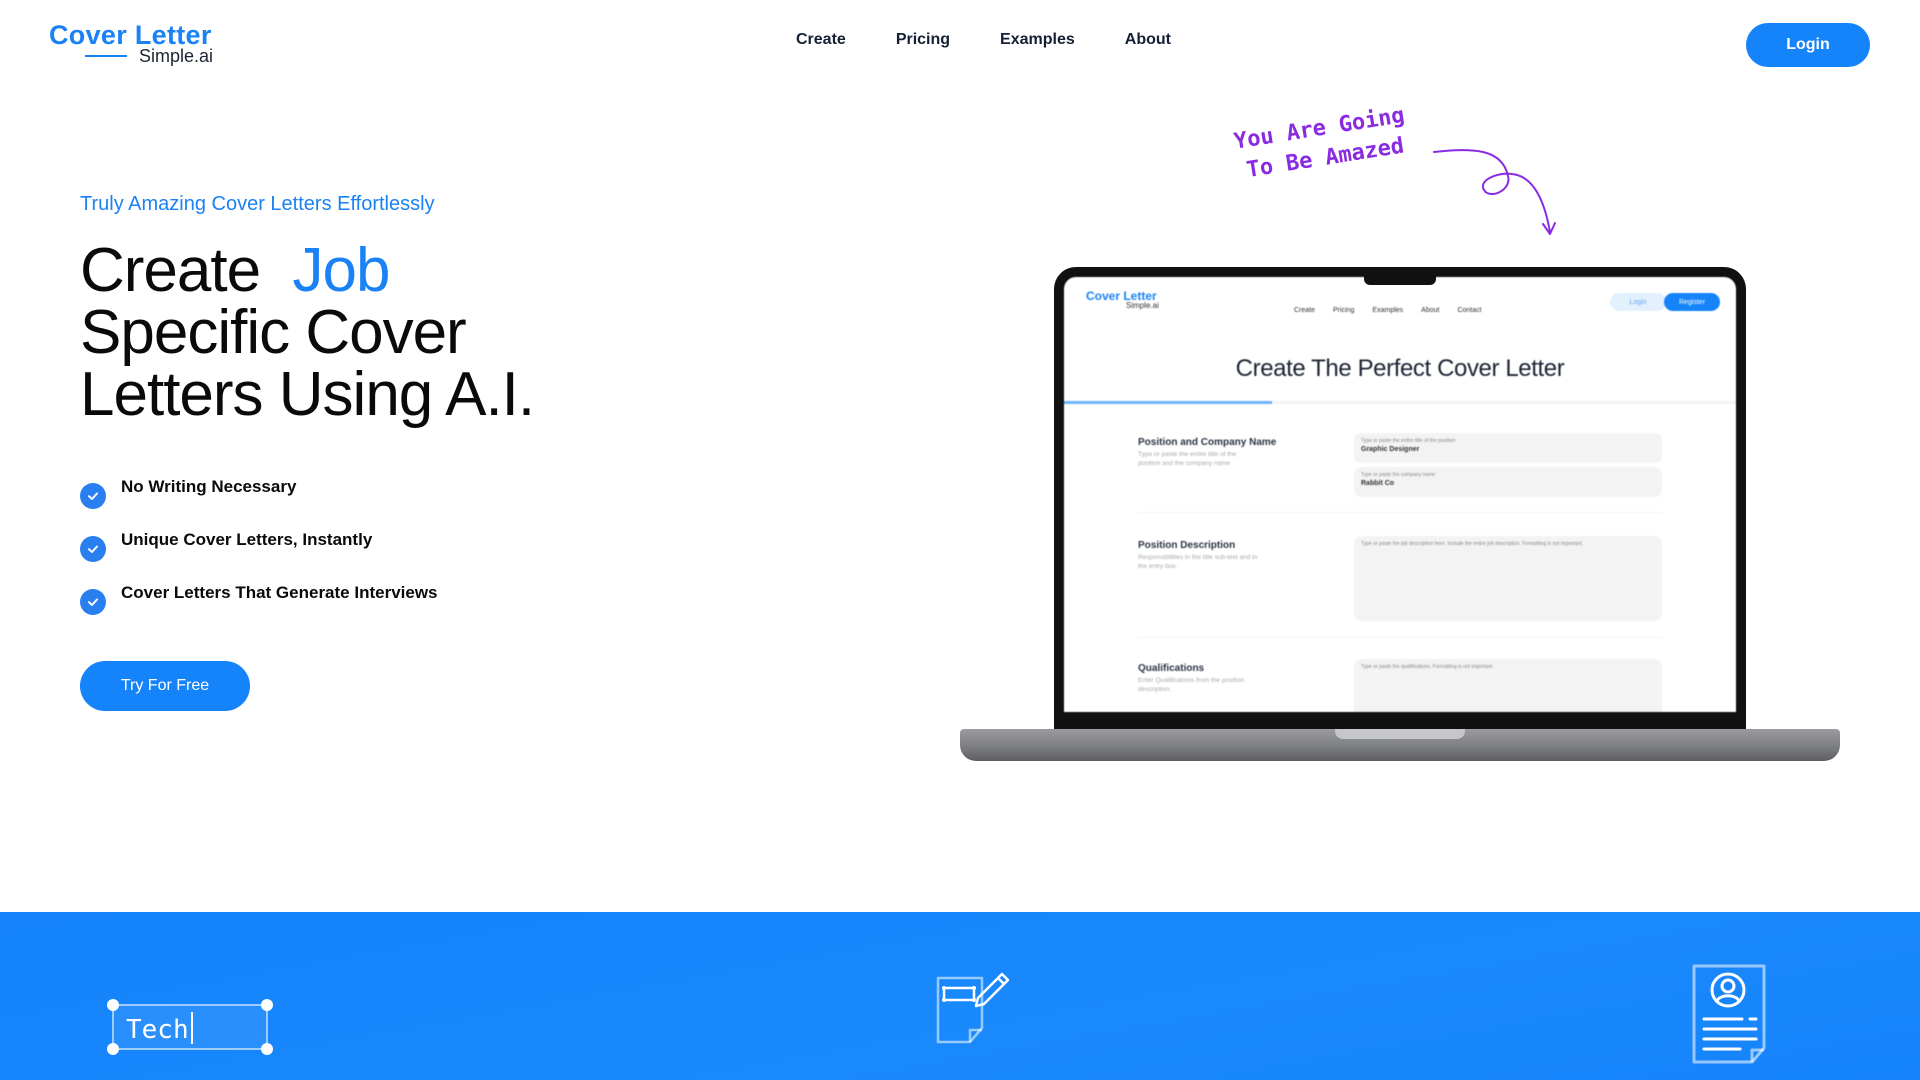 The width and height of the screenshot is (1920, 1080). Describe the element at coordinates (139, 45) in the screenshot. I see `logo: Cover Letter Simple.ai` at that location.